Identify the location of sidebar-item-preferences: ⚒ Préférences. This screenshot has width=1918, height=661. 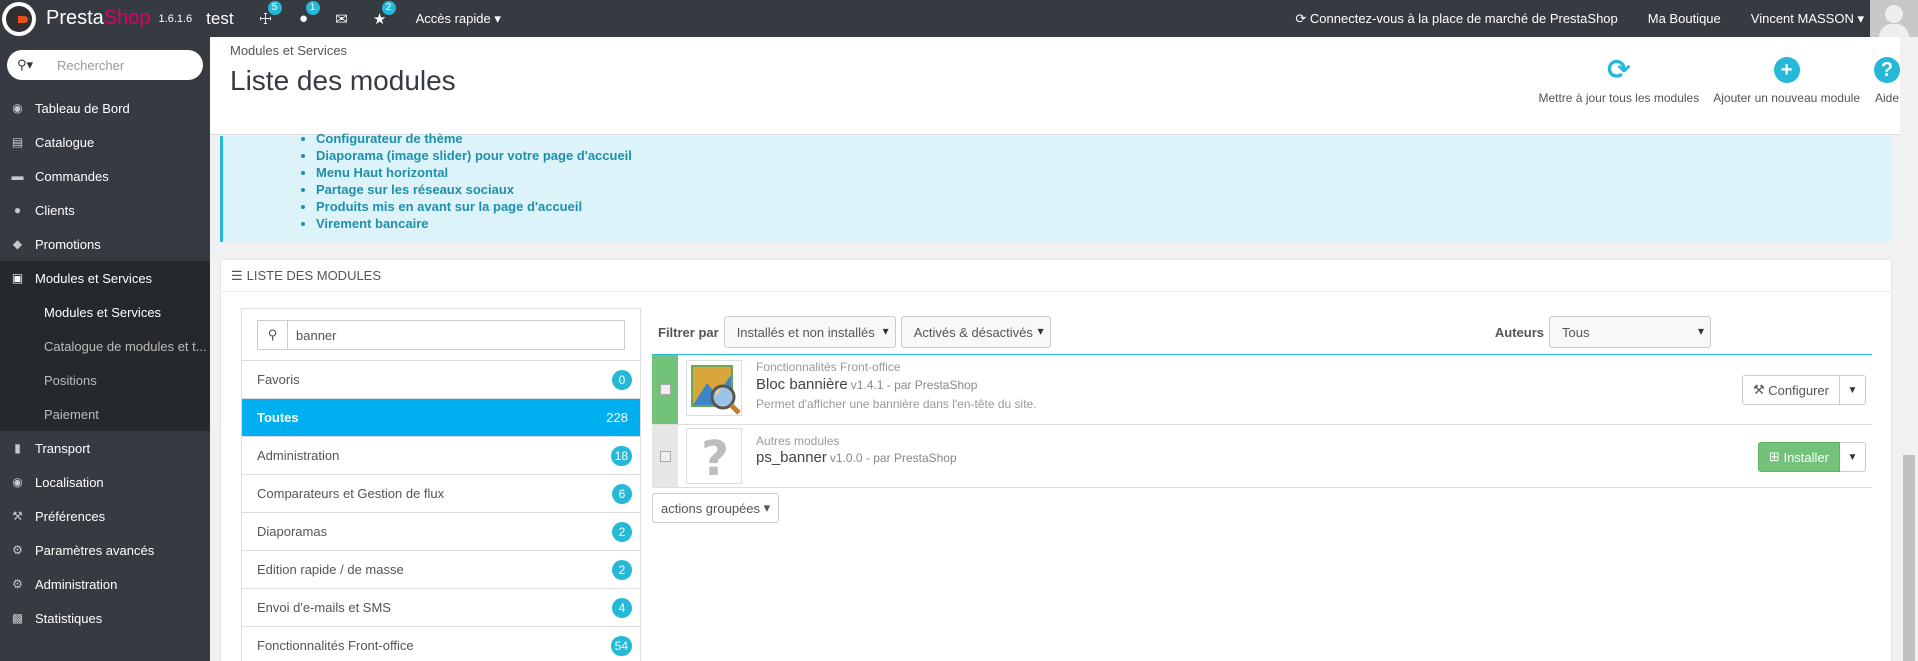
(105, 516).